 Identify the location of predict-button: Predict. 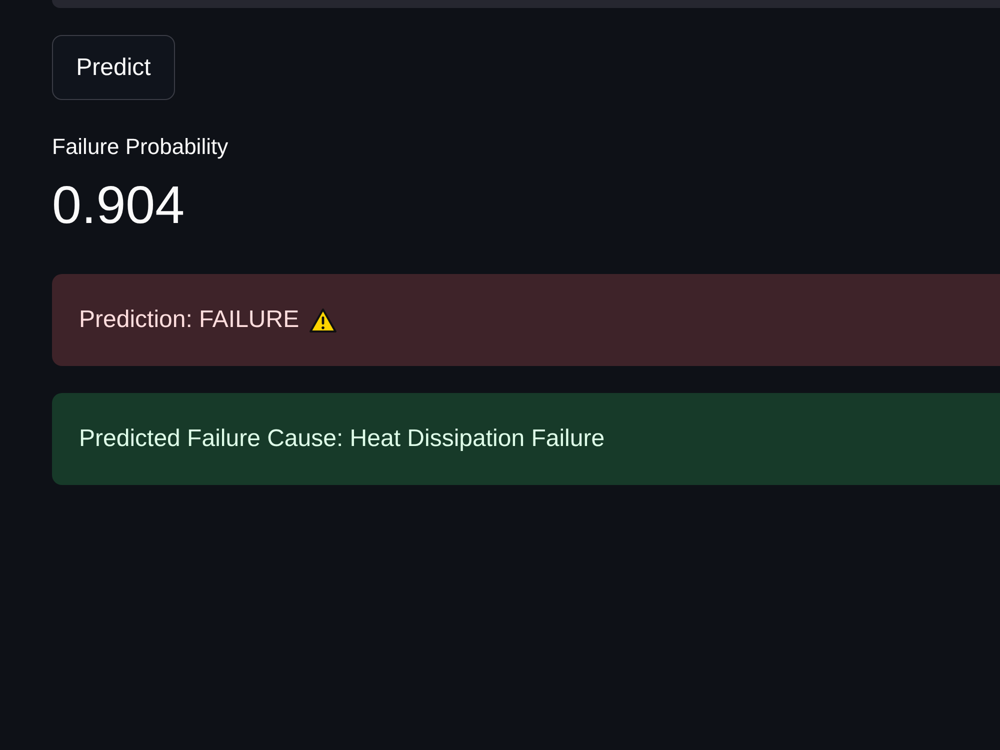
(113, 67).